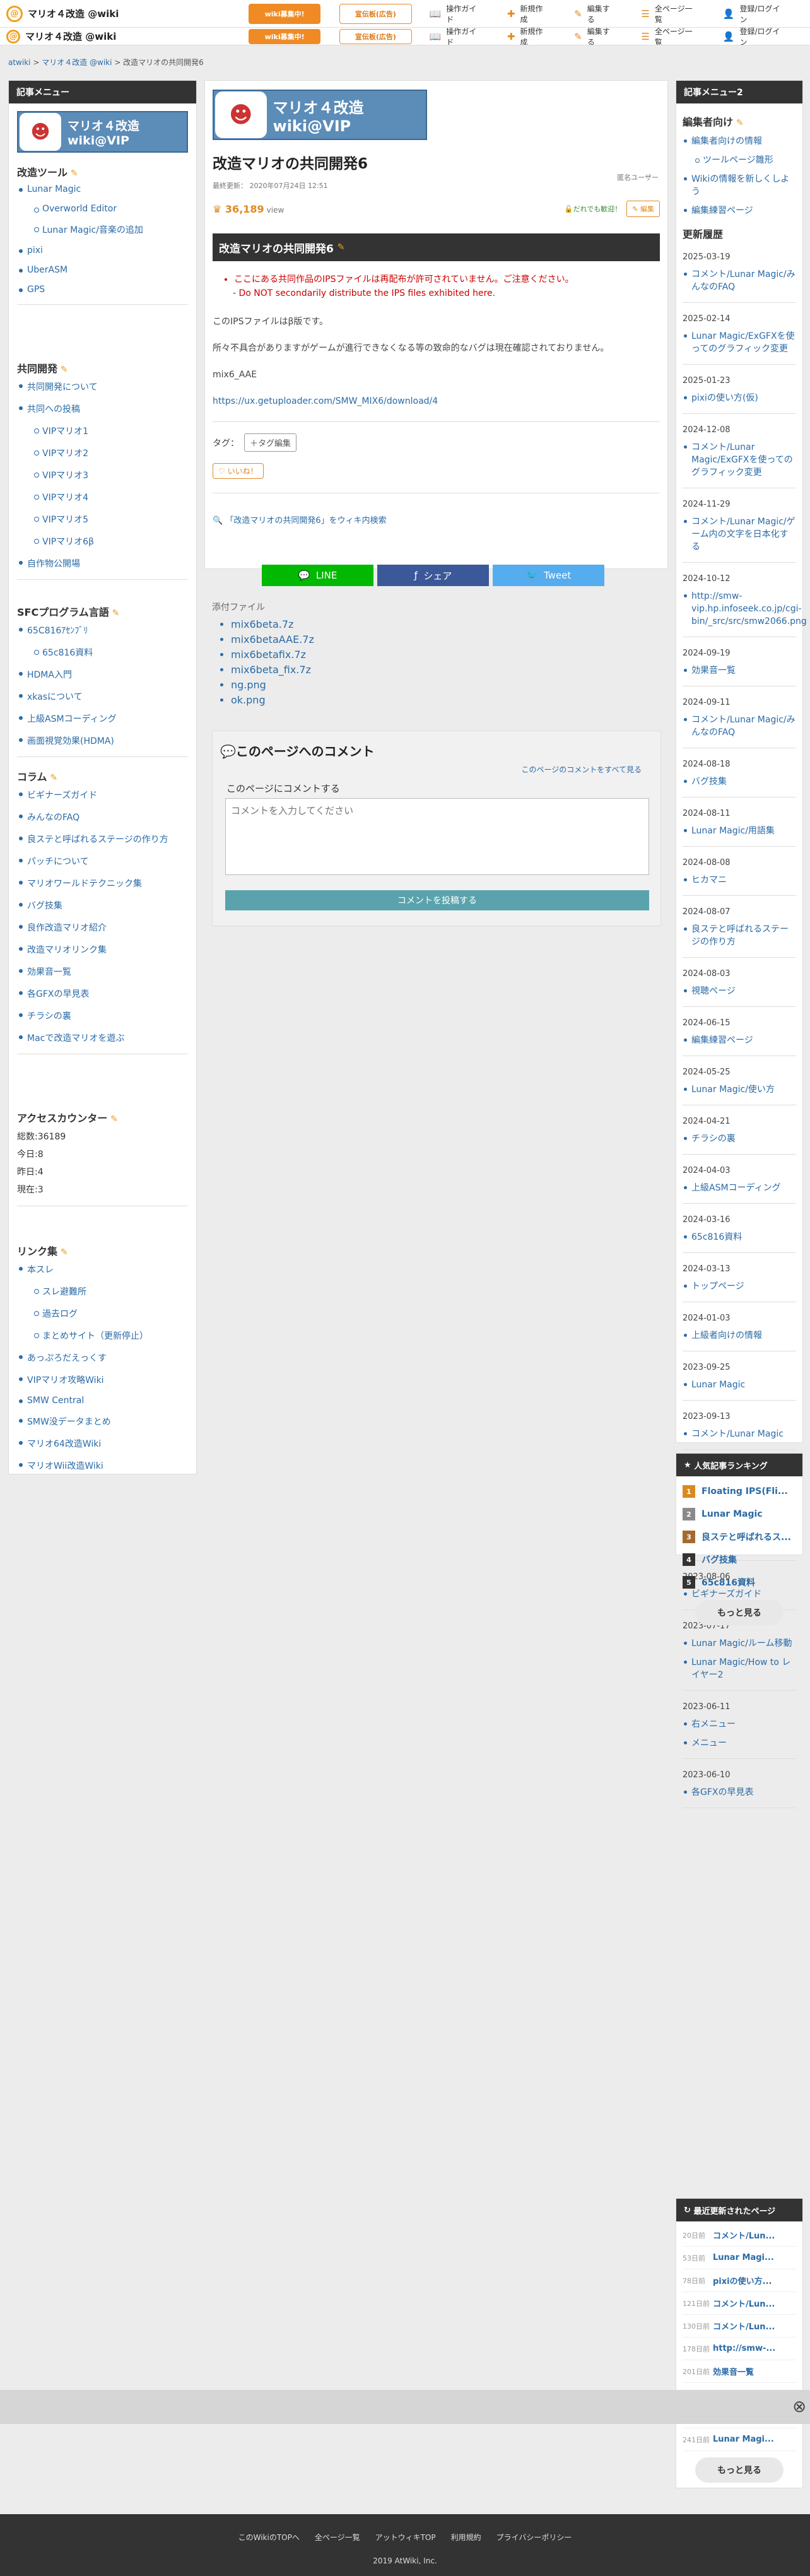 This screenshot has height=2576, width=810. Describe the element at coordinates (103, 1380) in the screenshot. I see `link-item: VIPマリオ攻略Wiki` at that location.